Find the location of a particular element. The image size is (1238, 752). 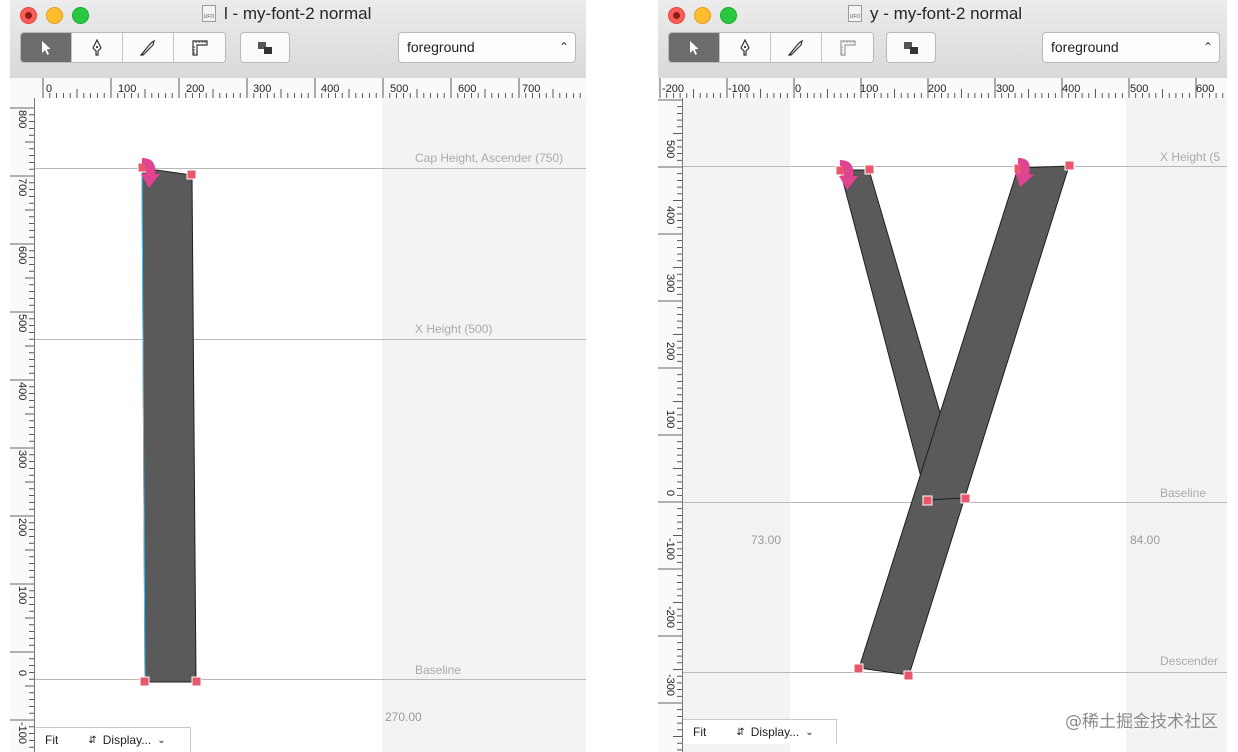

layers-icon is located at coordinates (911, 47).